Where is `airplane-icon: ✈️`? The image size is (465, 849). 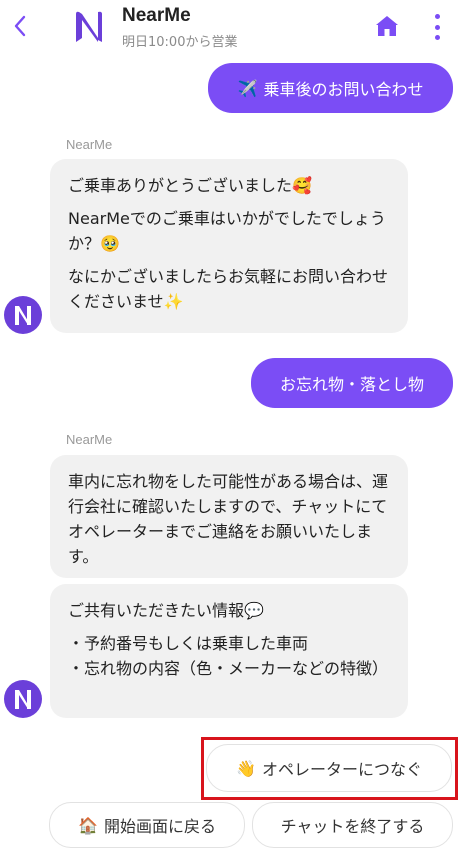
airplane-icon: ✈️ is located at coordinates (247, 88).